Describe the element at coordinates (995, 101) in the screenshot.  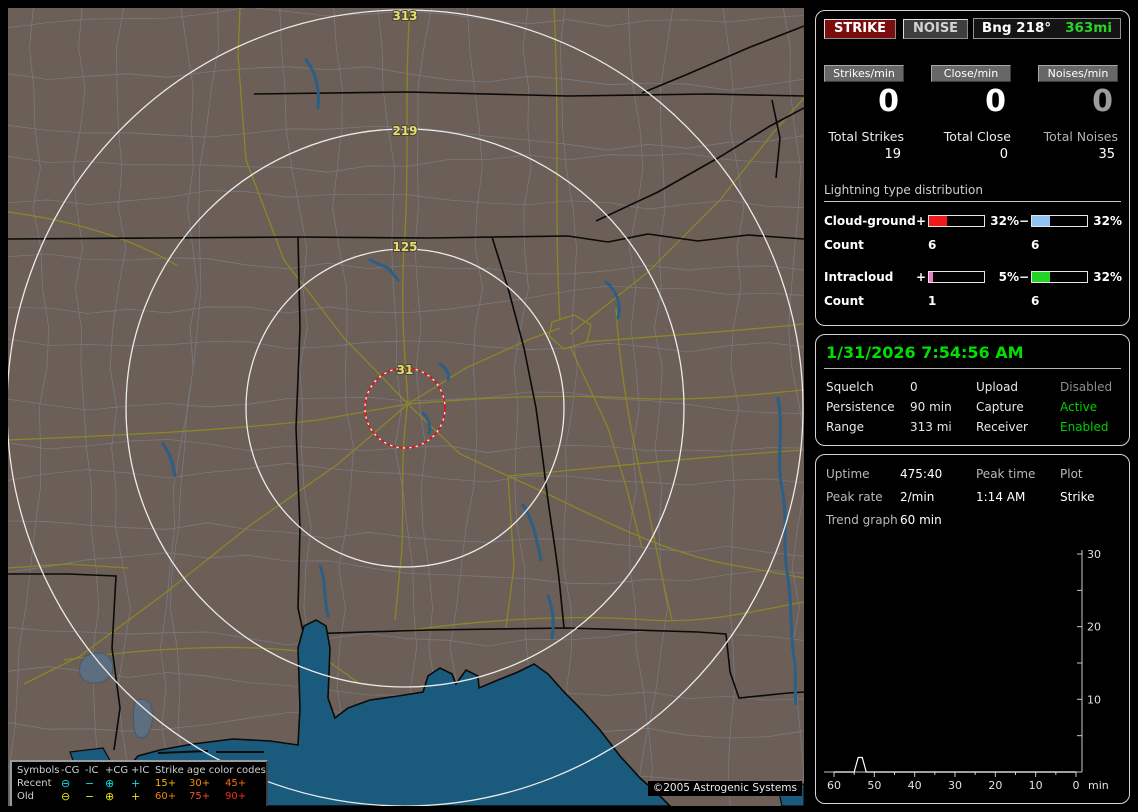
I see `close-per-min-value: 0` at that location.